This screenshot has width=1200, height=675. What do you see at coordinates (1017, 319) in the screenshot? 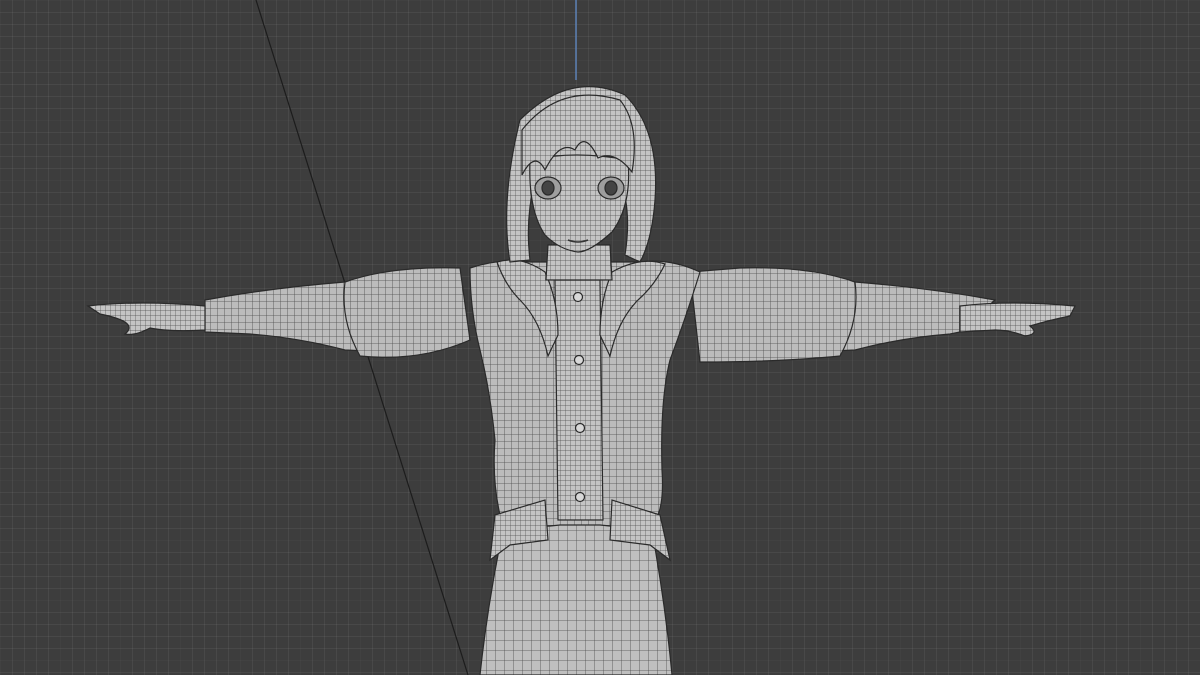
I see `right-hand-mesh` at bounding box center [1017, 319].